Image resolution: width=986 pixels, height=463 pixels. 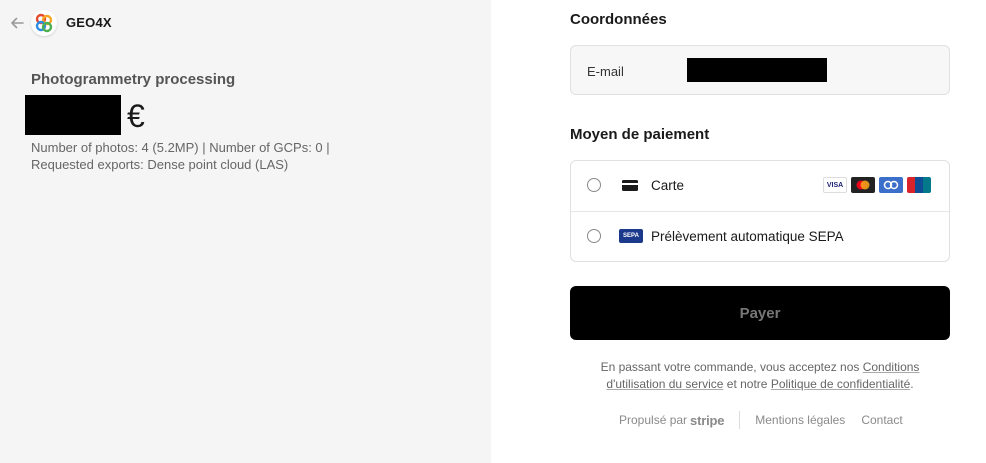 What do you see at coordinates (747, 236) in the screenshot?
I see `payment-method-label: Prélèvement automatique SEPA` at bounding box center [747, 236].